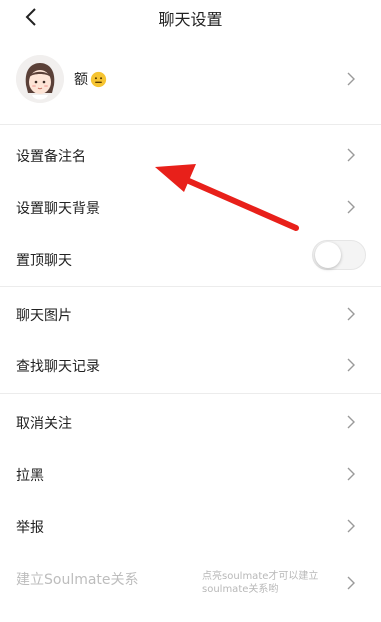 This screenshot has height=622, width=381. I want to click on toggle-knob, so click(328, 255).